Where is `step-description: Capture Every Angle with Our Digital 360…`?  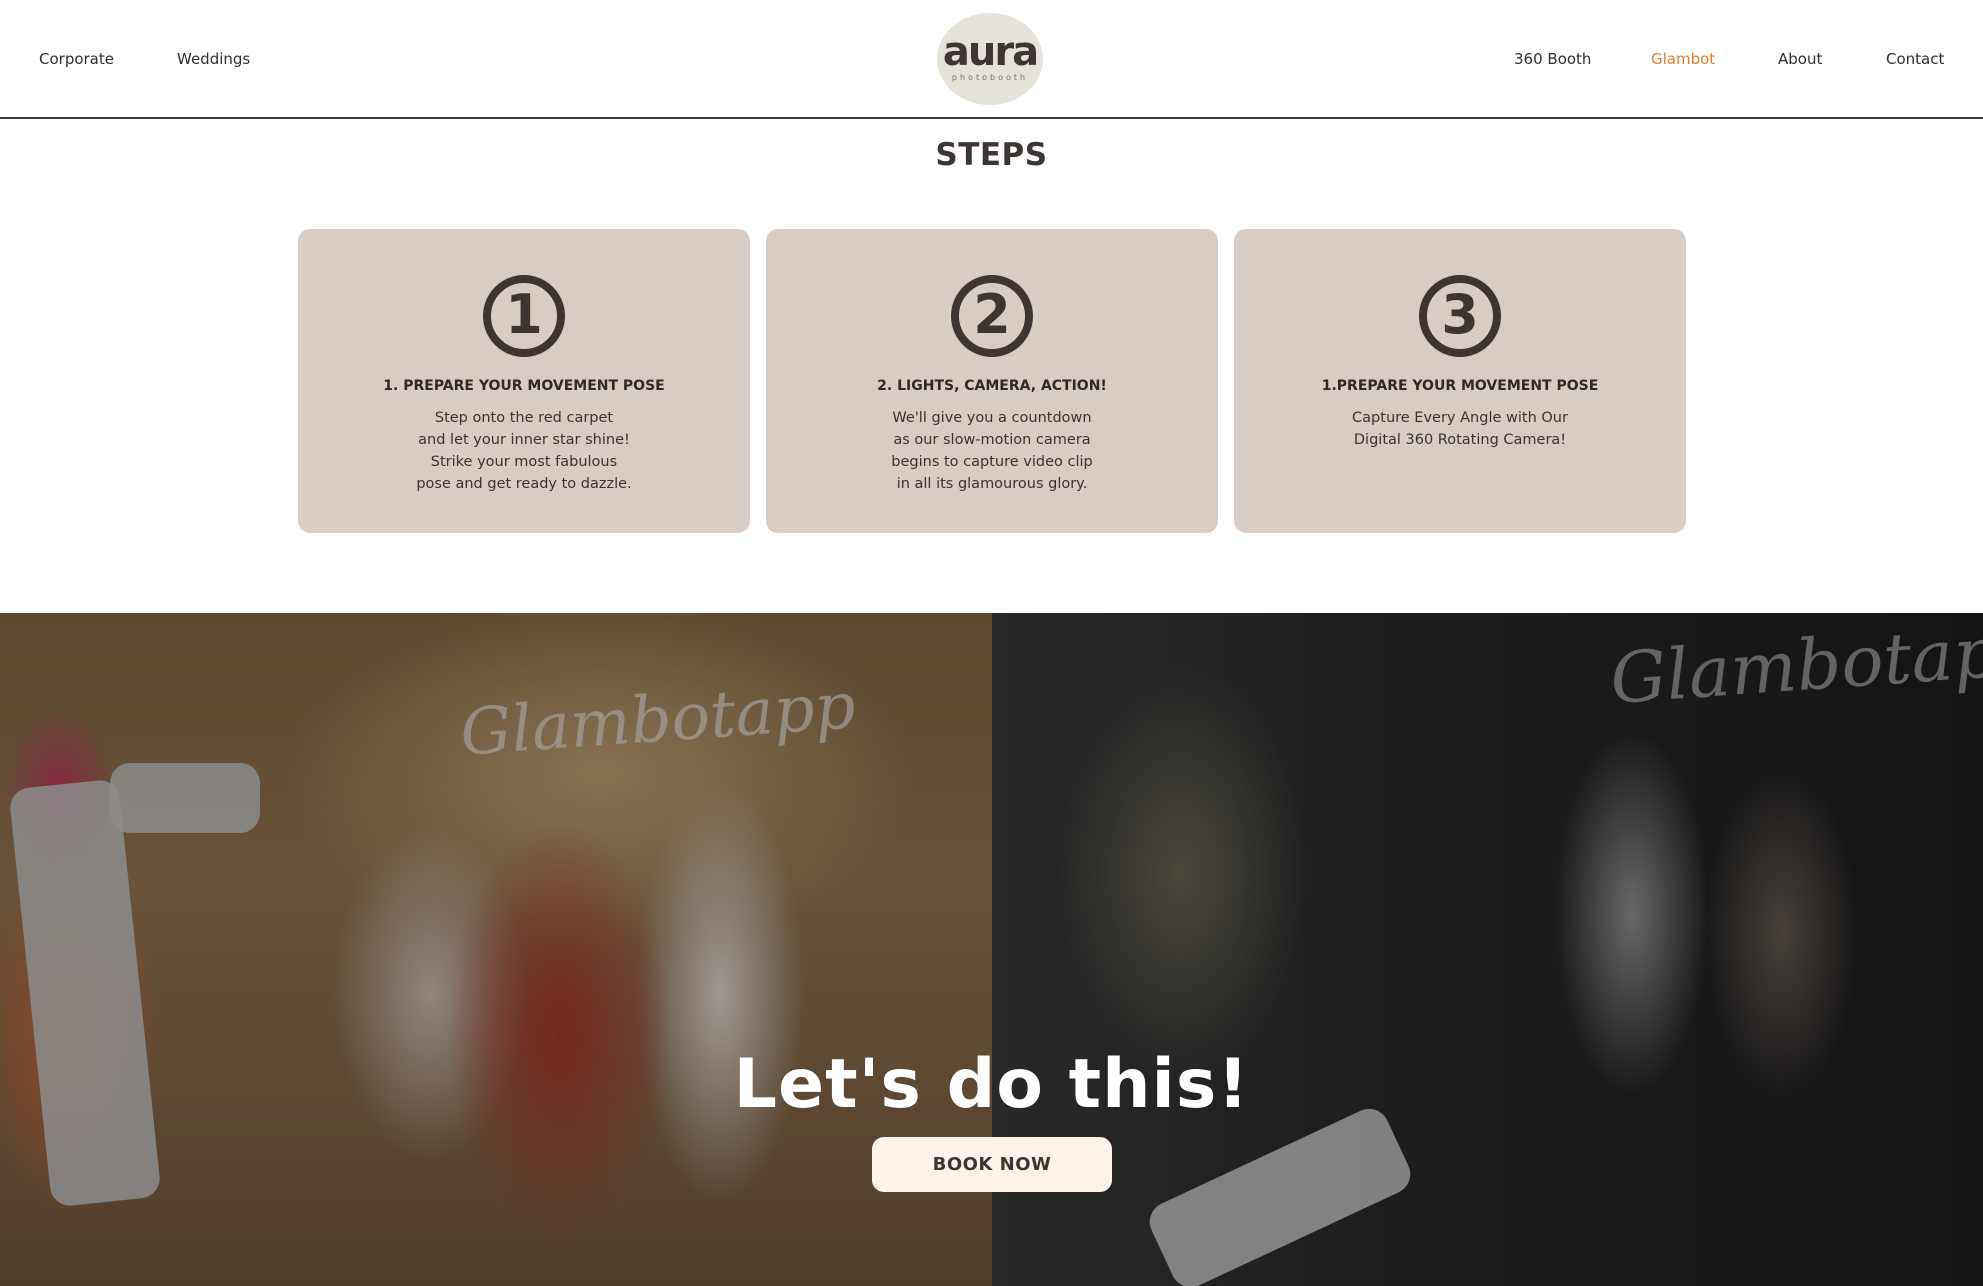 step-description: Capture Every Angle with Our Digital 360… is located at coordinates (1460, 429).